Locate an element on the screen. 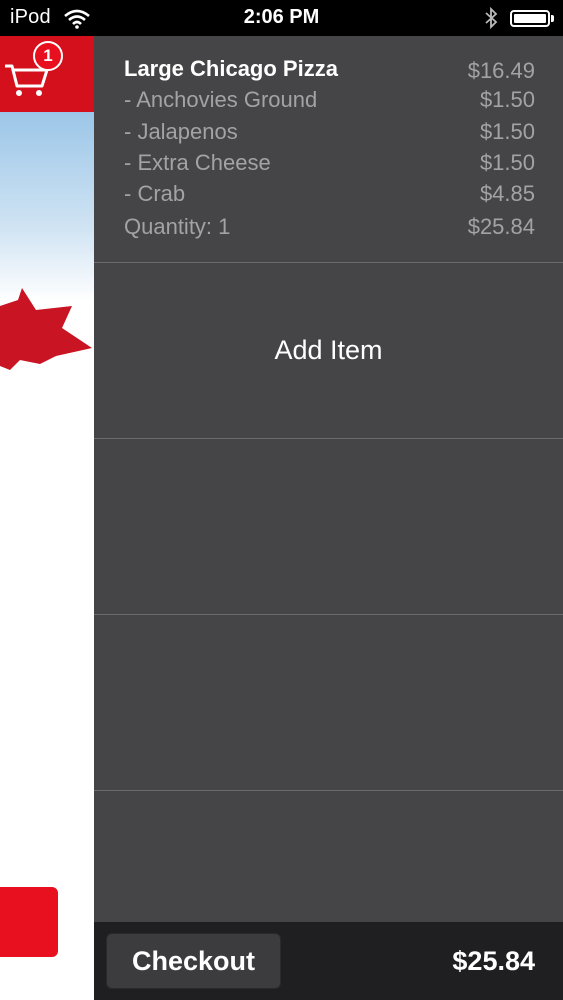 The image size is (563, 1000). cart-count-badge: 1 is located at coordinates (48, 56).